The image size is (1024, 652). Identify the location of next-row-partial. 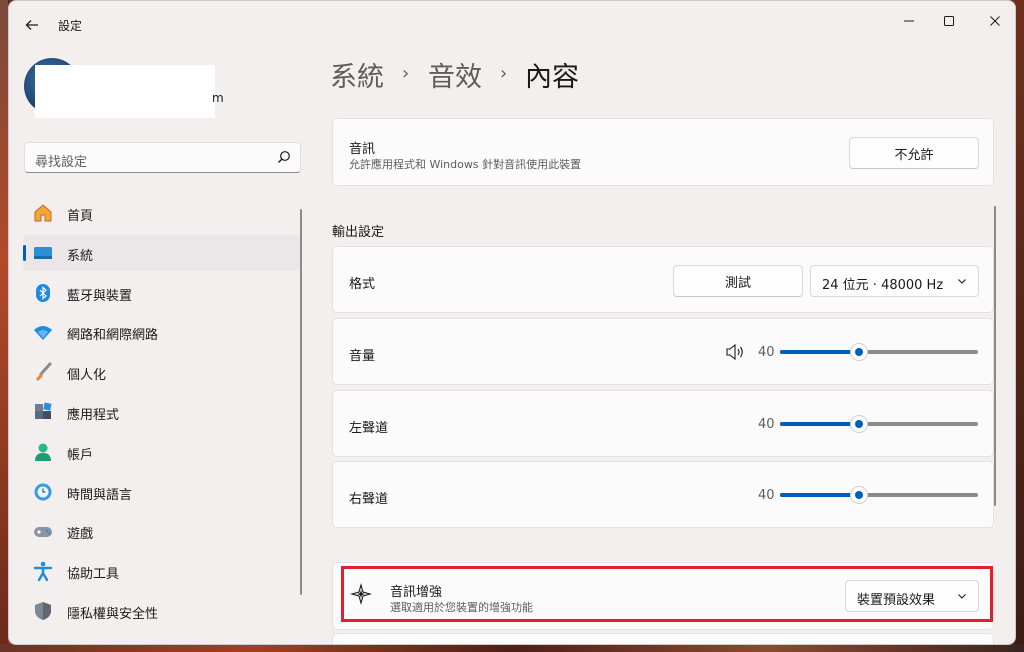
(663, 638).